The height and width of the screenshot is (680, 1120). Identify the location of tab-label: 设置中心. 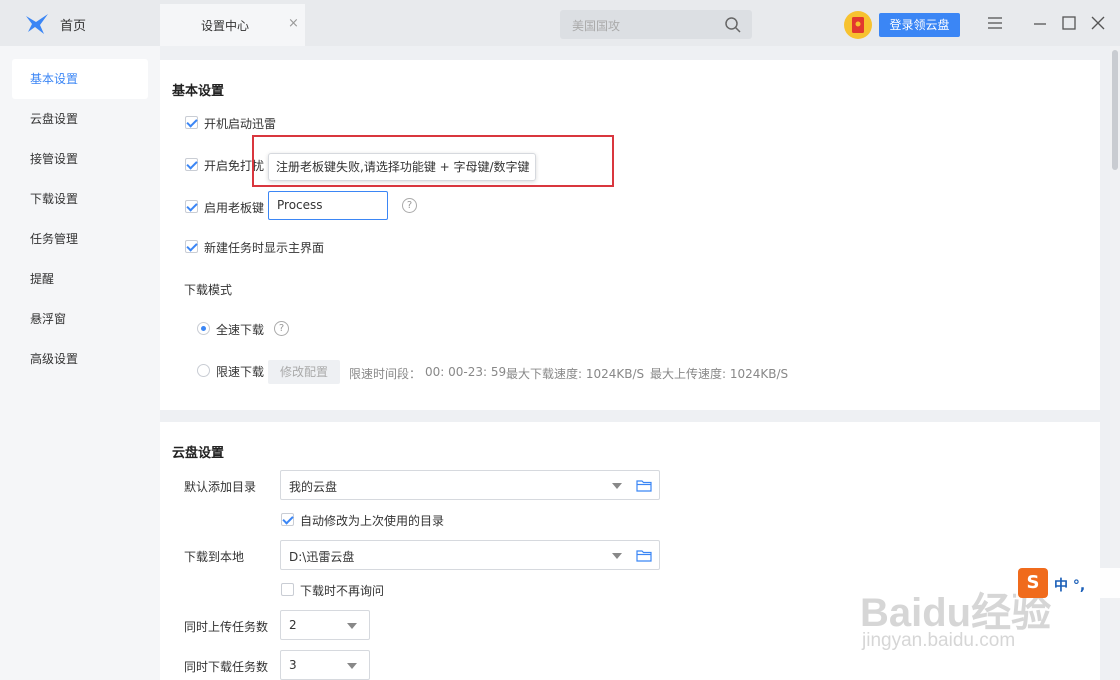
(225, 26).